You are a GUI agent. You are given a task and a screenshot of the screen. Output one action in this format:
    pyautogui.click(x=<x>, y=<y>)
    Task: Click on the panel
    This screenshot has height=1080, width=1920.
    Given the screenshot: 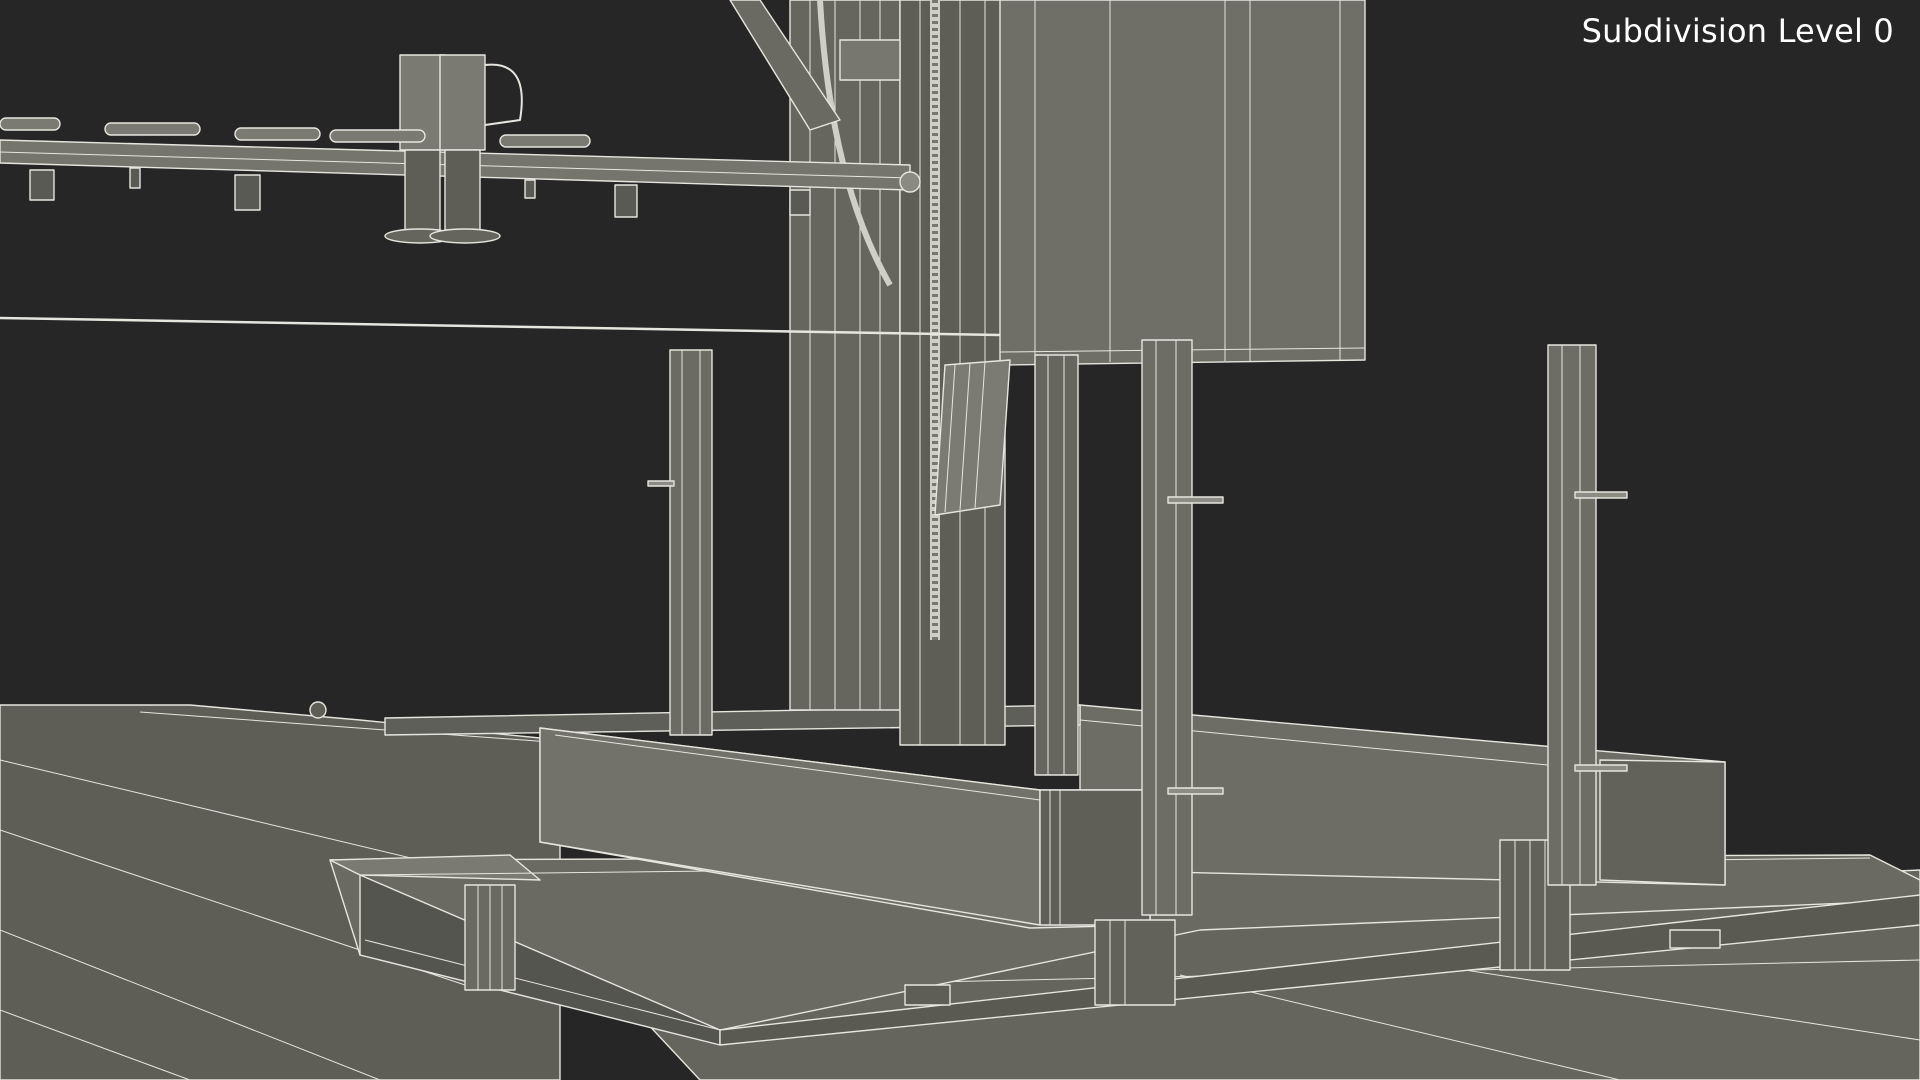 What is the action you would take?
    pyautogui.click(x=1182, y=183)
    